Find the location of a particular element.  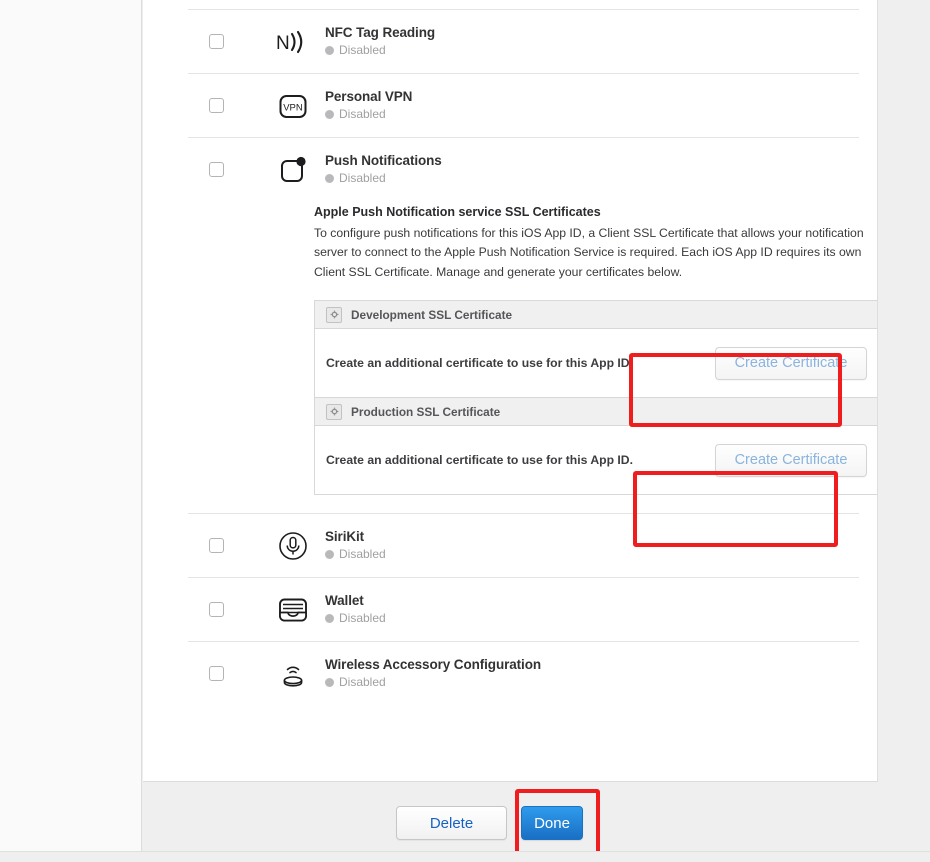

footer-button-group: Delete Done is located at coordinates (489, 823).